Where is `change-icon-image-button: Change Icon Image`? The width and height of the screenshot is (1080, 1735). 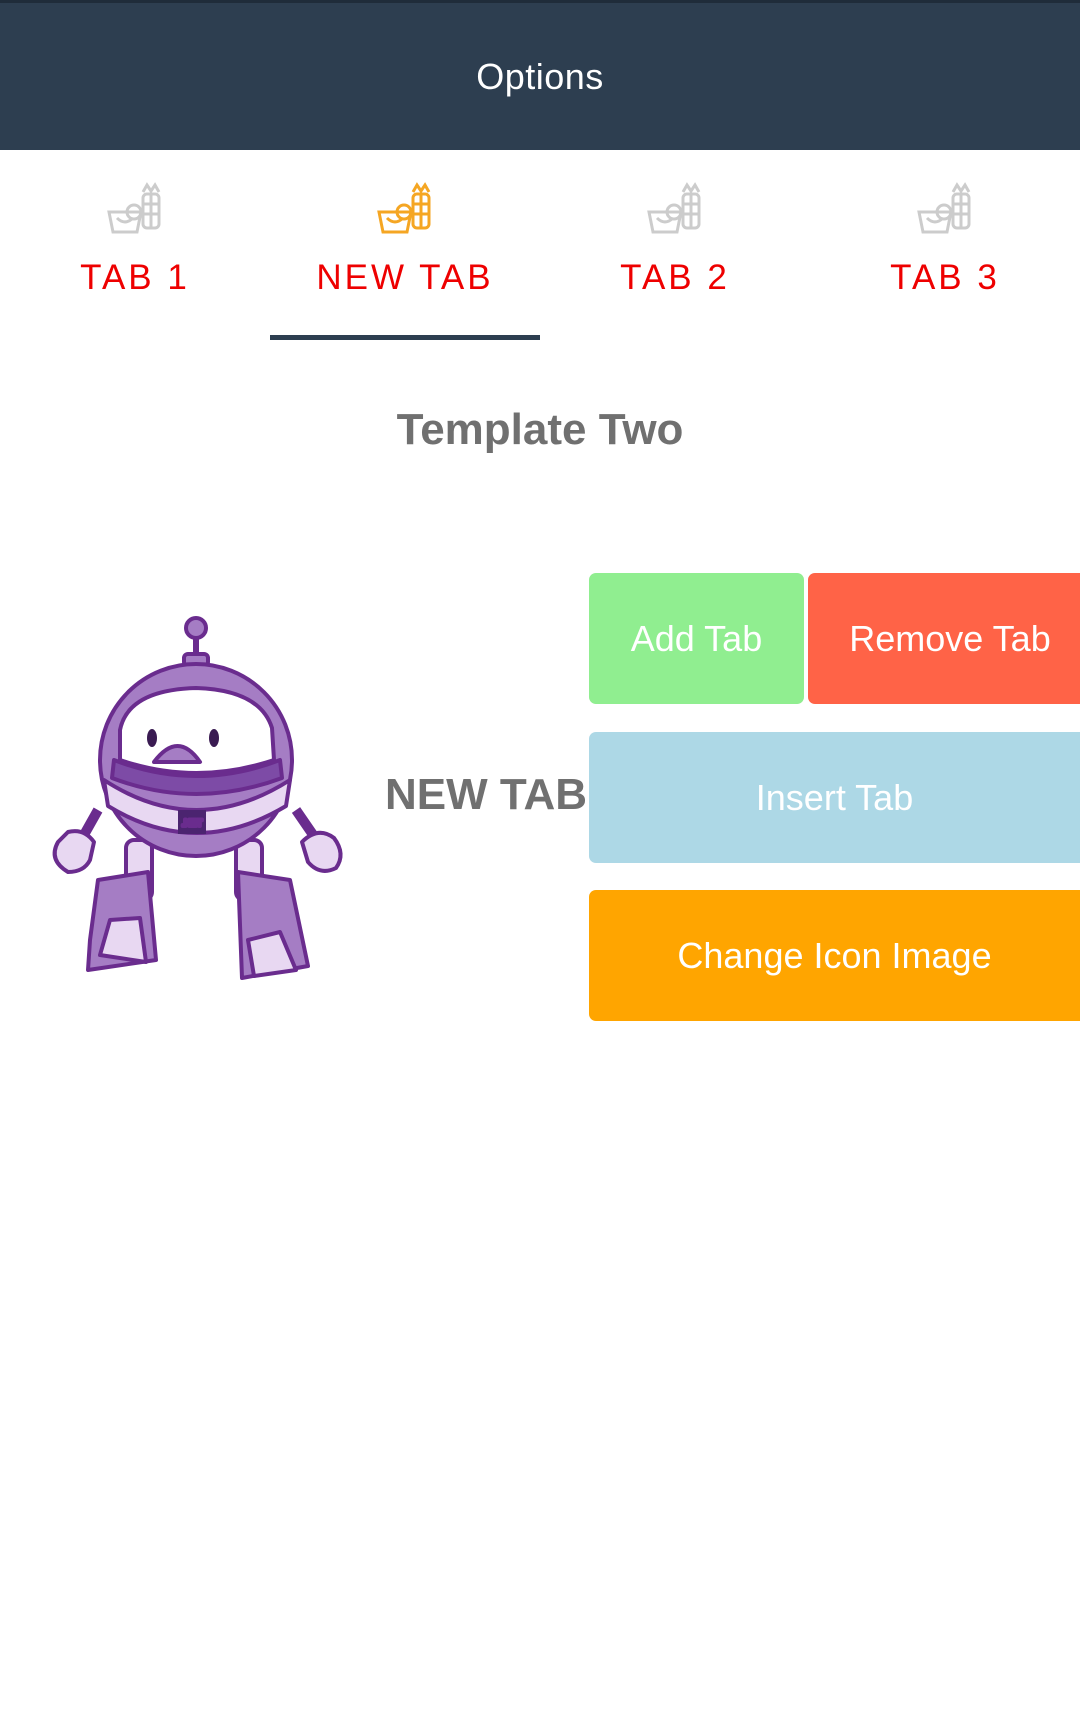
change-icon-image-button: Change Icon Image is located at coordinates (834, 955).